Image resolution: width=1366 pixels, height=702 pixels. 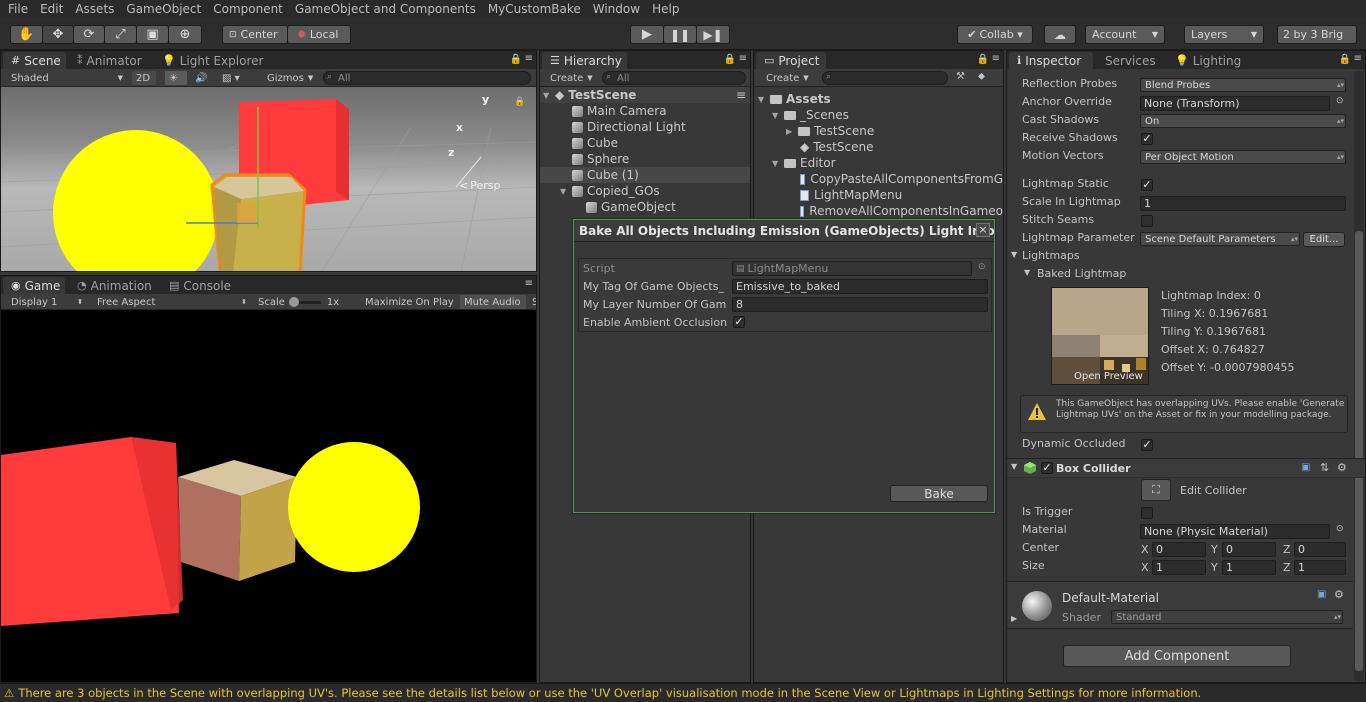 What do you see at coordinates (34, 285) in the screenshot?
I see `tab-game: ◉ Game` at bounding box center [34, 285].